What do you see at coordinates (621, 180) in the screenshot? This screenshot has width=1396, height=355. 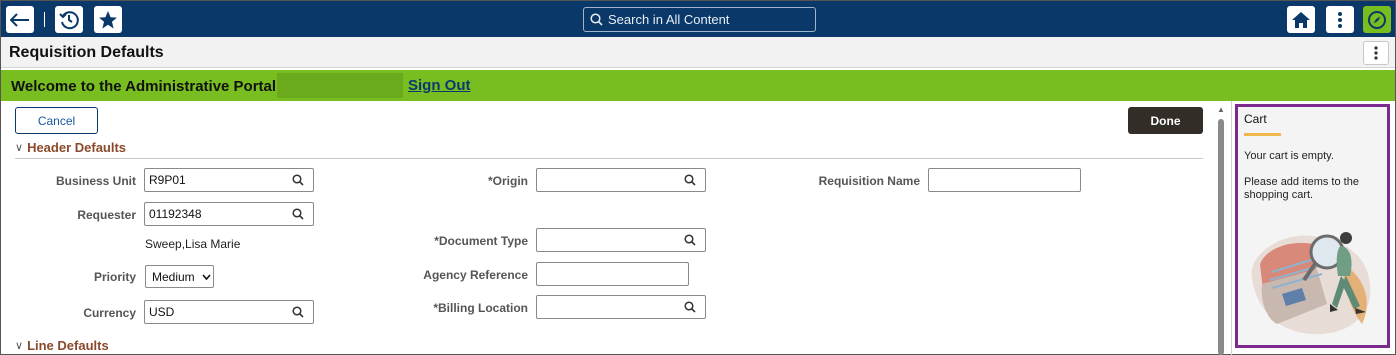 I see `origin-field` at bounding box center [621, 180].